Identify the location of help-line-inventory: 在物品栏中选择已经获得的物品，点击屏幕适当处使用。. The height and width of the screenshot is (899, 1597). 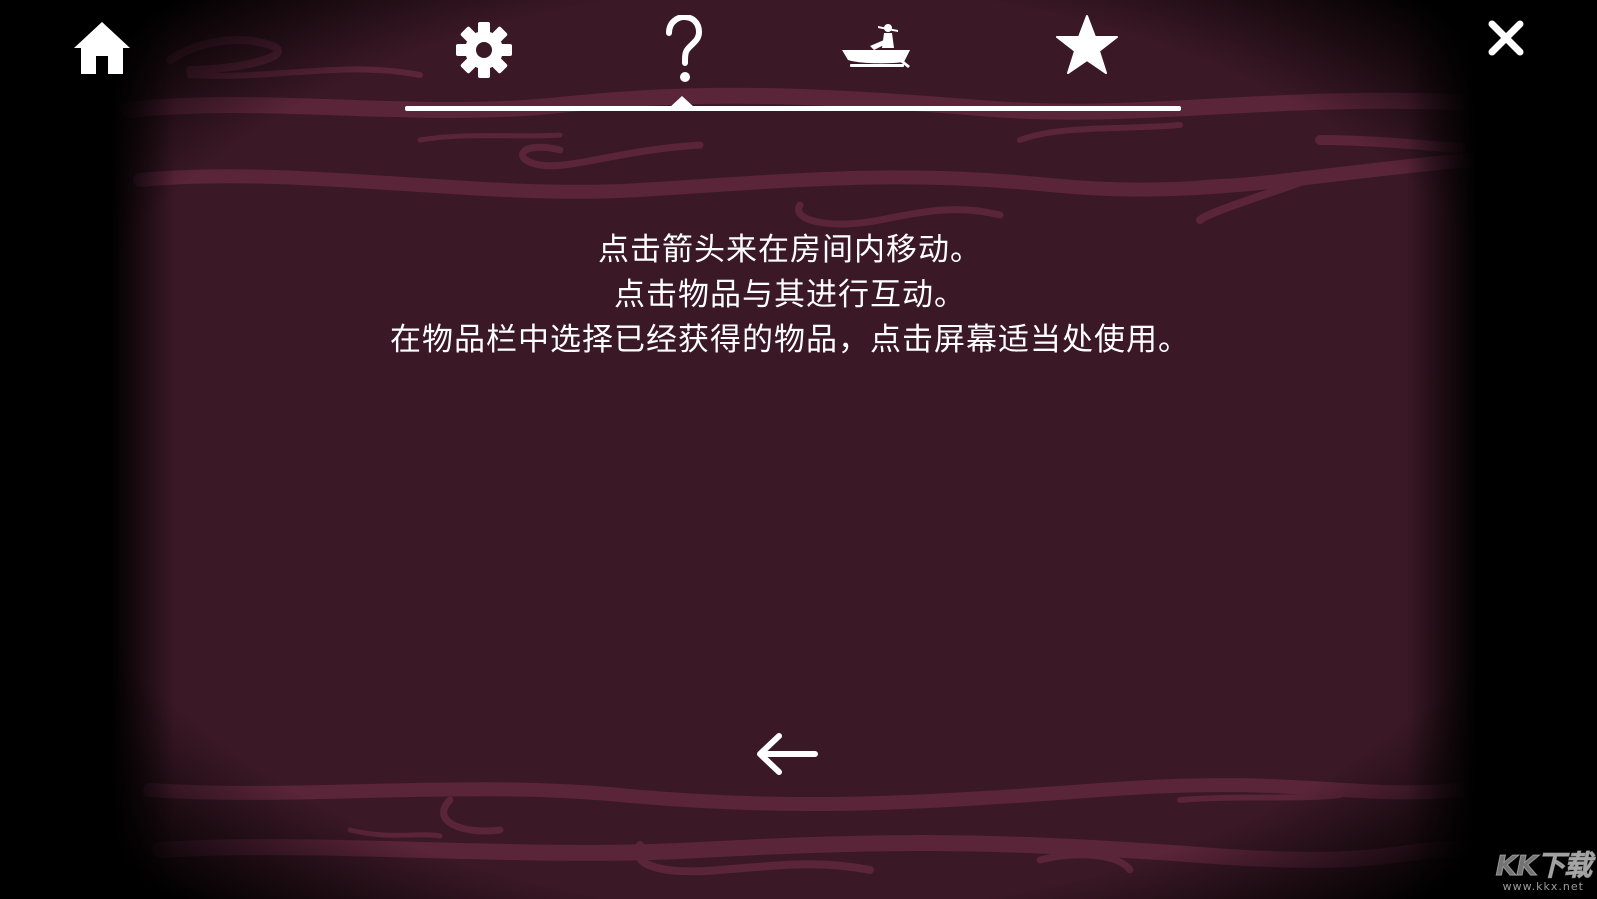
(790, 340).